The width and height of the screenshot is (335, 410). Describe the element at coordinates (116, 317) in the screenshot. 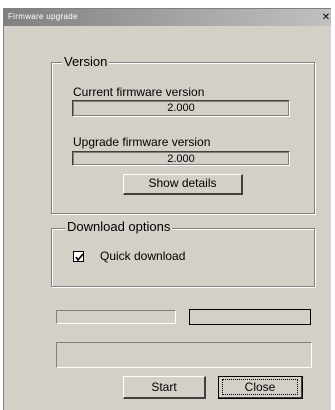

I see `status-box-left` at that location.